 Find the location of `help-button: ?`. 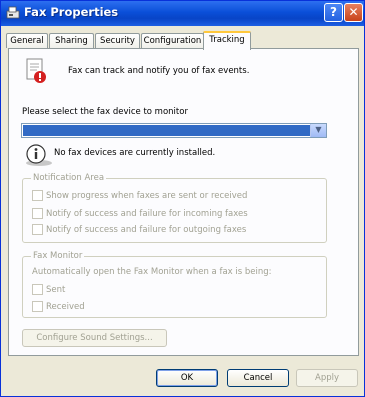

help-button: ? is located at coordinates (333, 12).